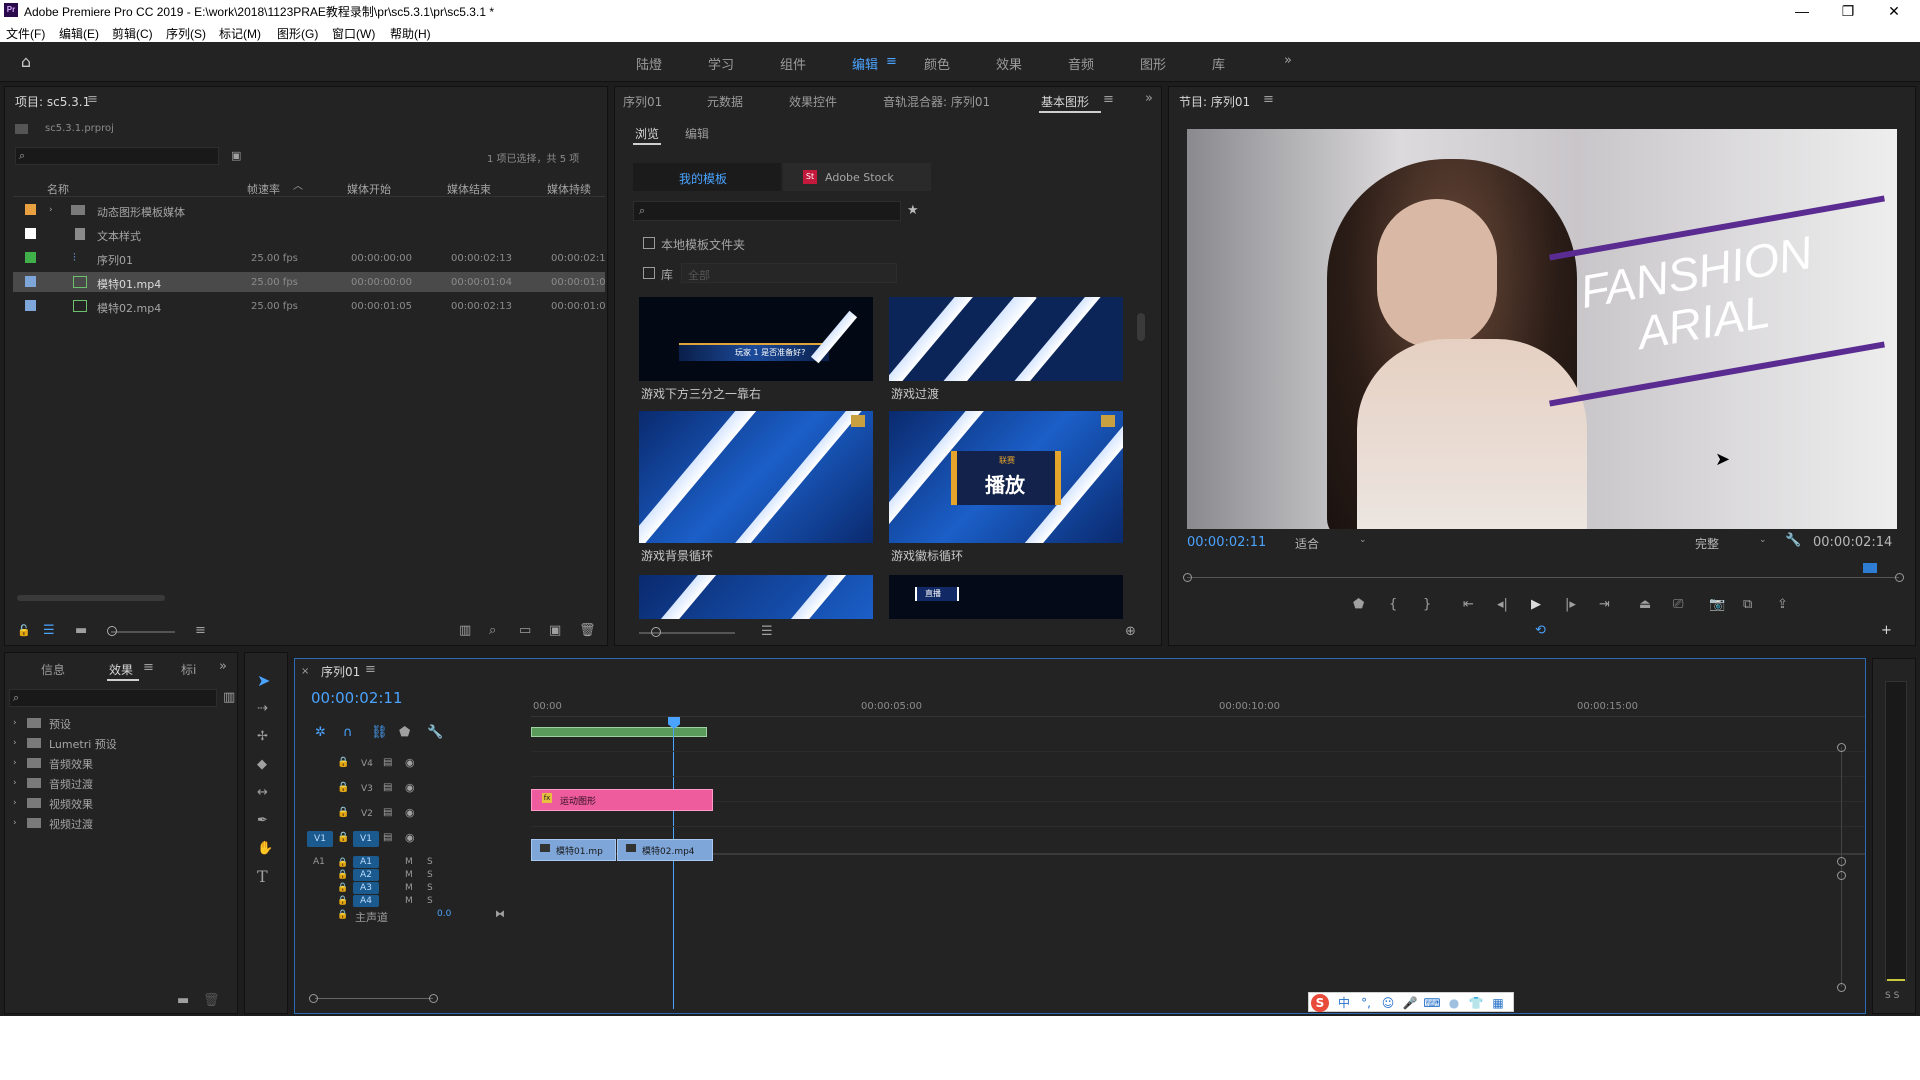 The height and width of the screenshot is (1080, 1920). What do you see at coordinates (1886, 631) in the screenshot?
I see `button-editor-icon: +` at bounding box center [1886, 631].